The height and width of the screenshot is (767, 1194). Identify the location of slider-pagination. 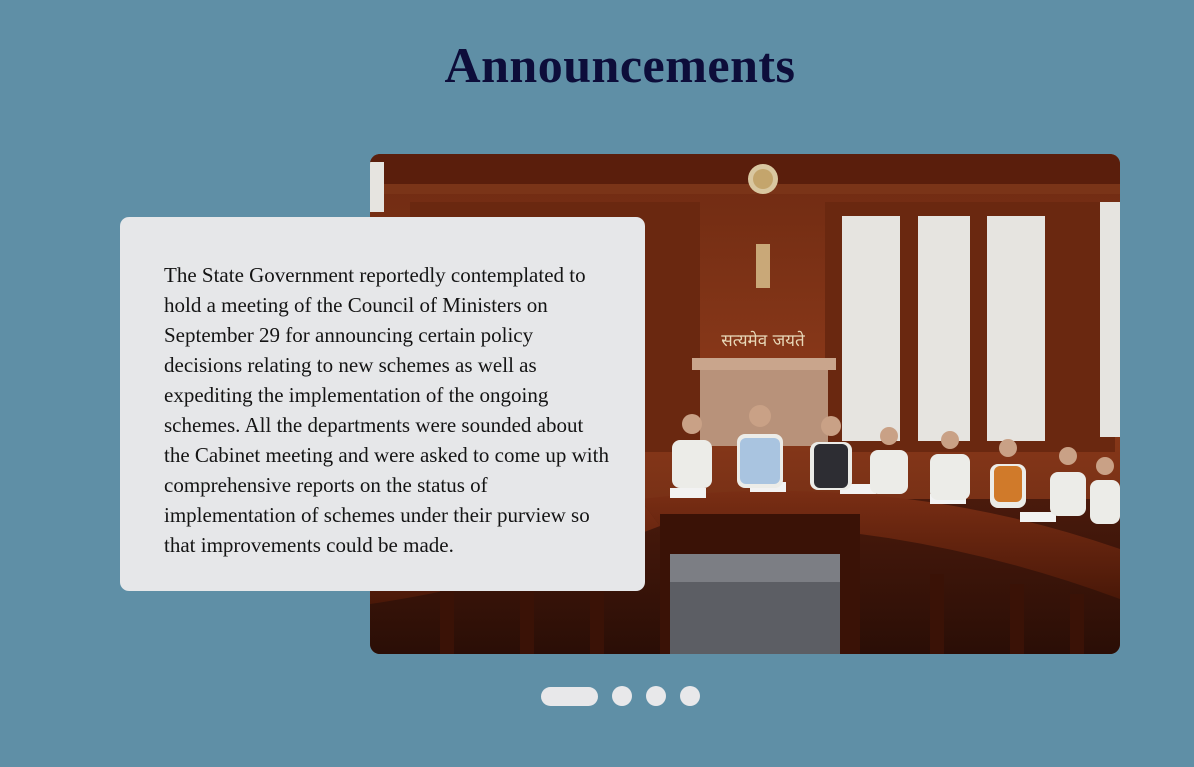
(620, 696).